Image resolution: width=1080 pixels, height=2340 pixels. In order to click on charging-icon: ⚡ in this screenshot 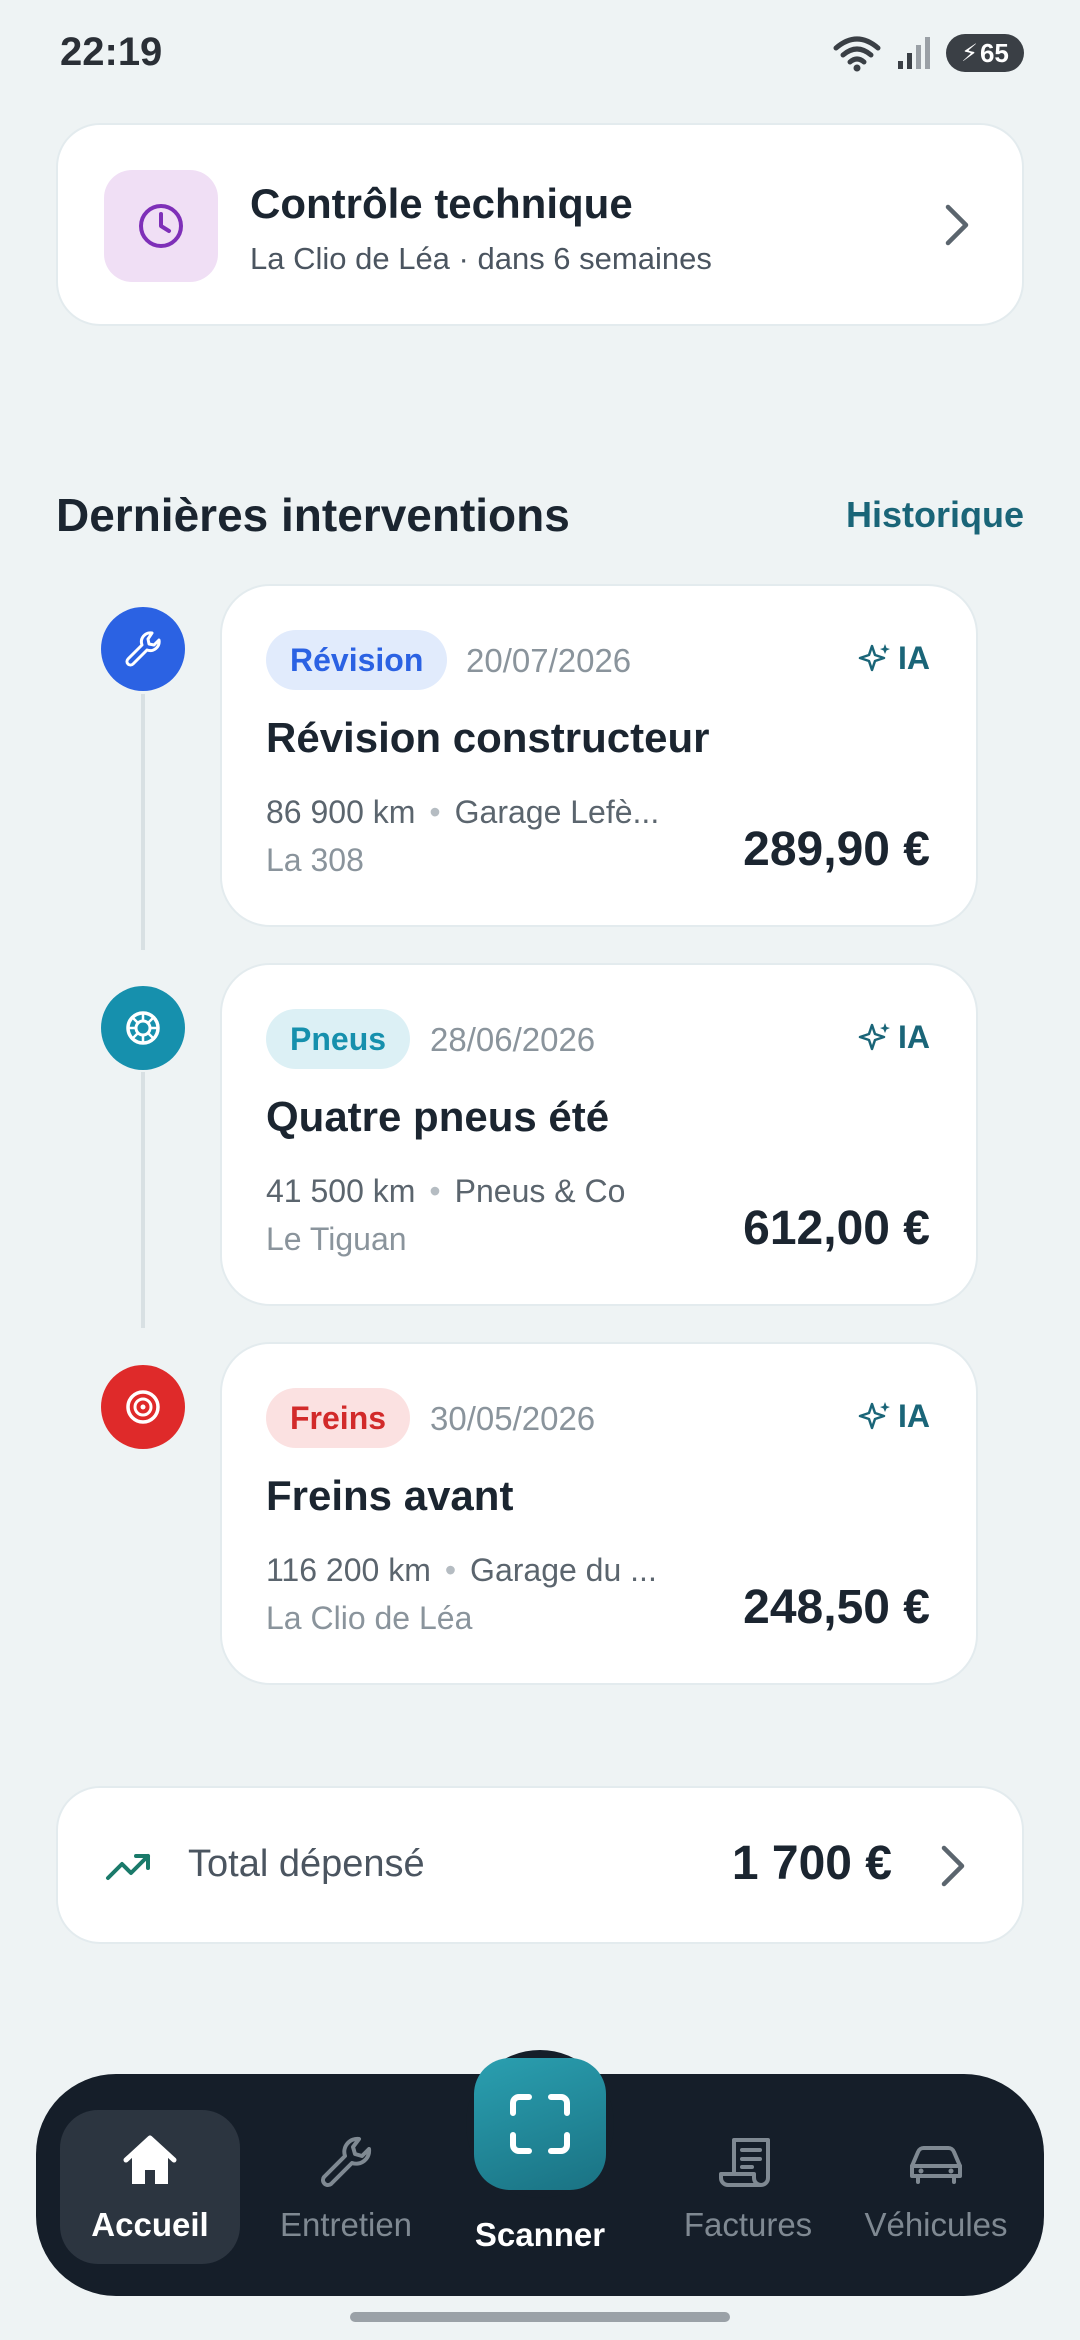, I will do `click(969, 53)`.